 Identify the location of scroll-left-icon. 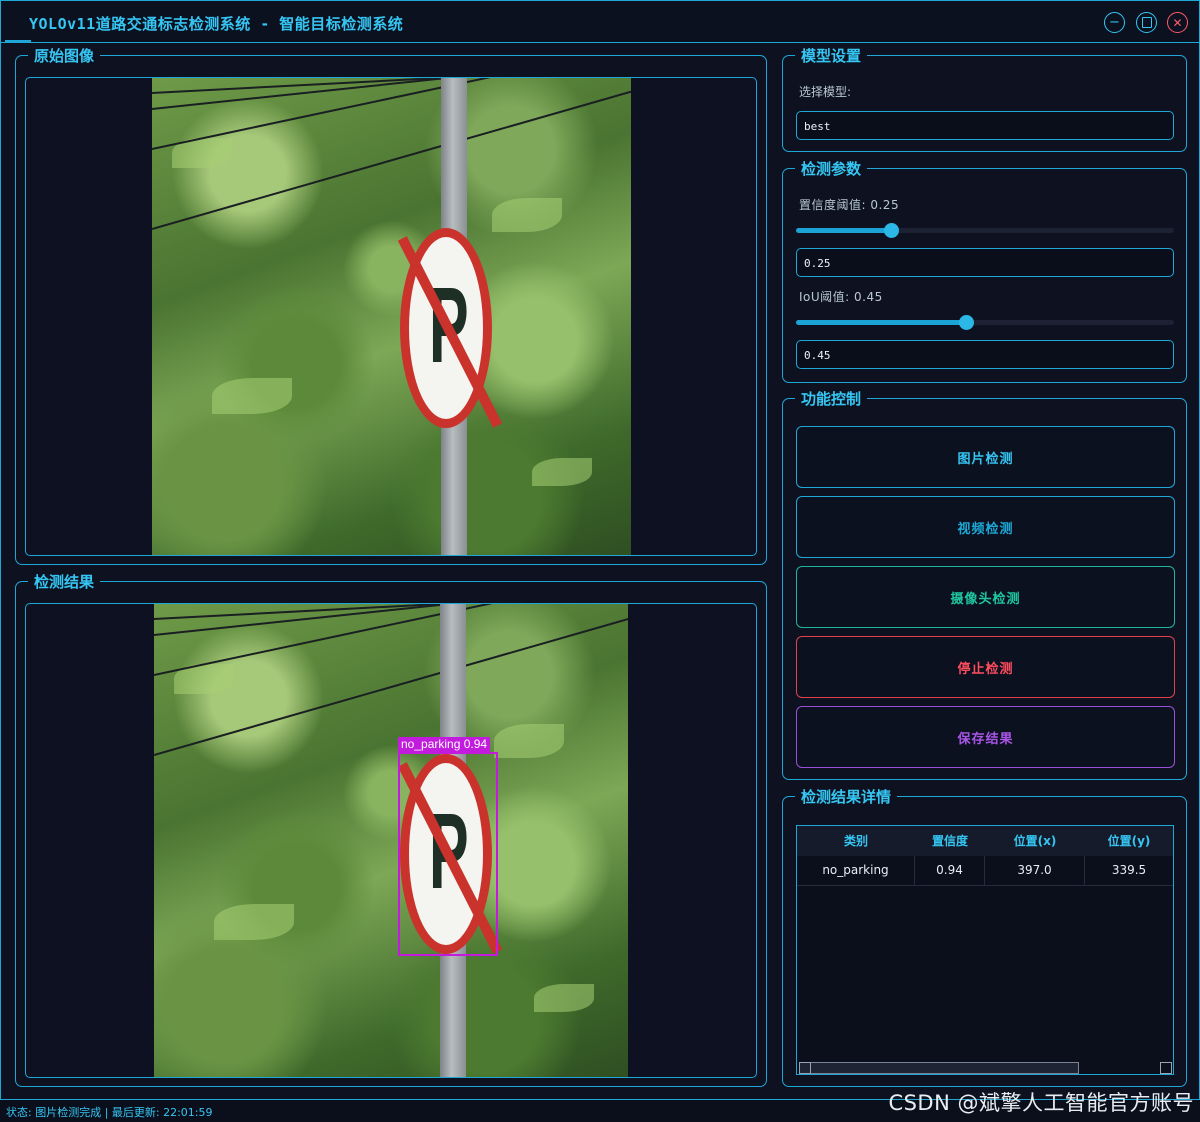
(805, 1068).